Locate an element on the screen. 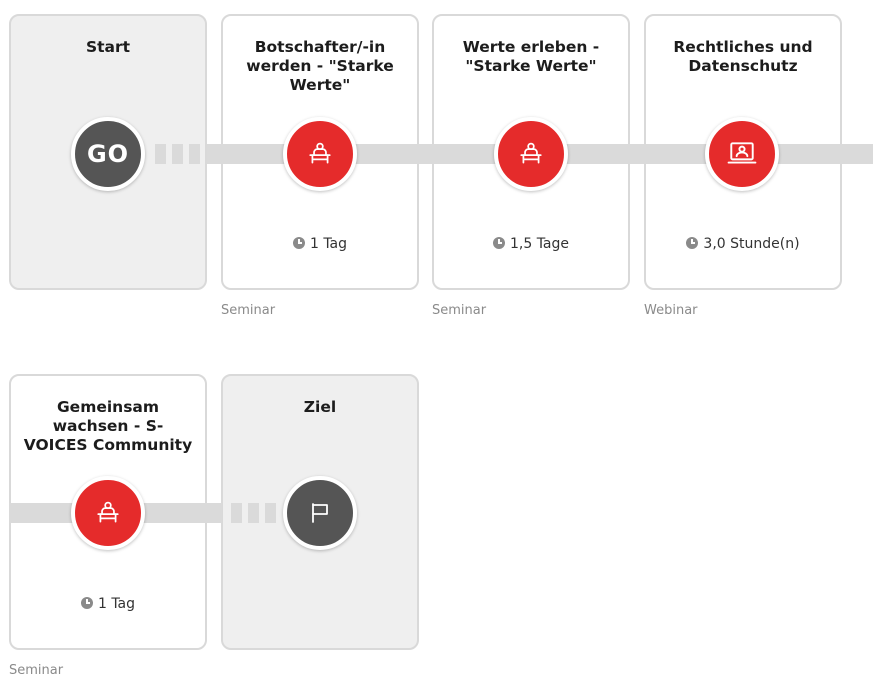 This screenshot has height=678, width=873. course-title: Werte erleben - "Starke Werte" is located at coordinates (531, 56).